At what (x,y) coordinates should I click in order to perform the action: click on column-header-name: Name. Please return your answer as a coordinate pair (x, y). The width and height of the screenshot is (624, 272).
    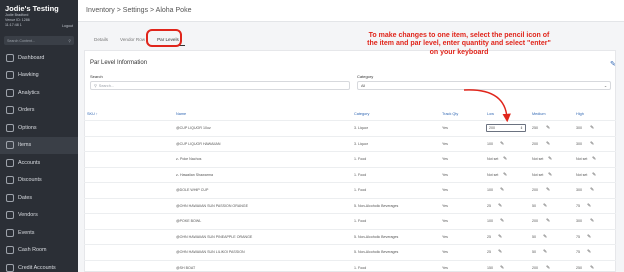
    Looking at the image, I should click on (181, 114).